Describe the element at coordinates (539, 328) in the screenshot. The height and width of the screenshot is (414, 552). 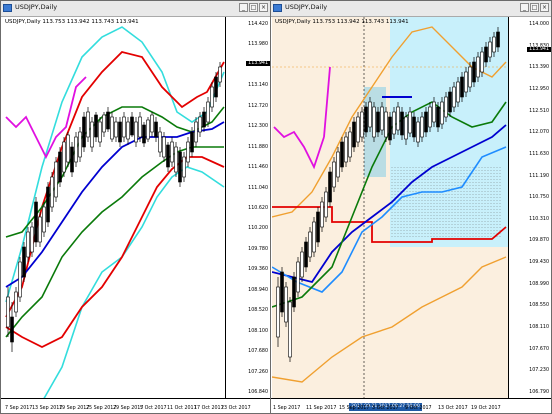
I see `price-tick-label: 108.110` at that location.